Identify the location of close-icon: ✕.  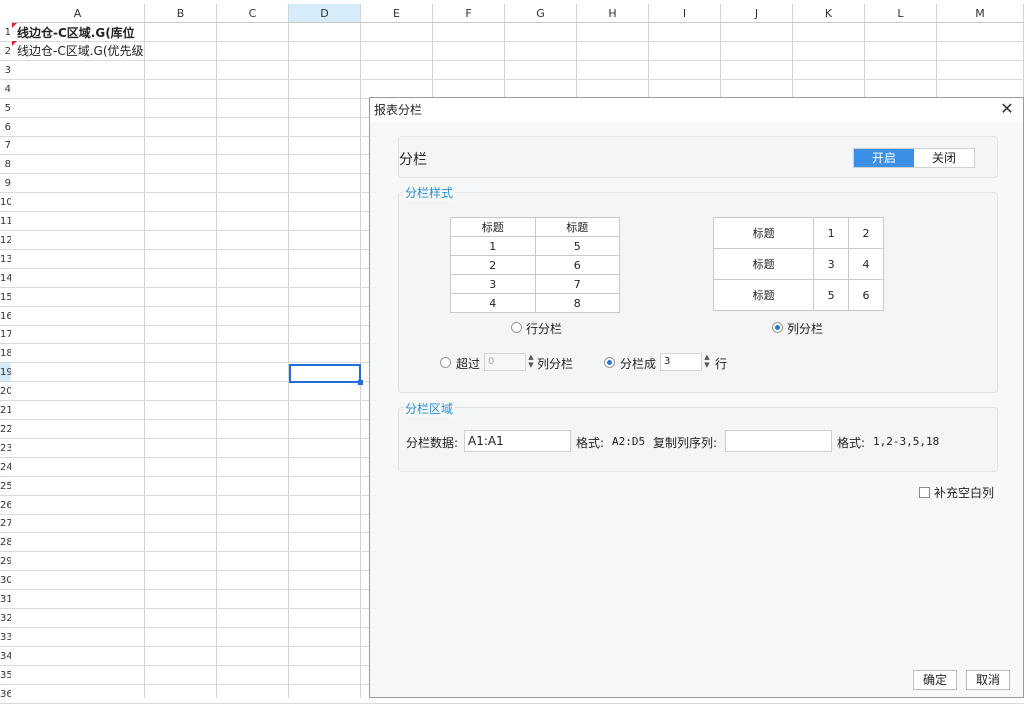
(1007, 109).